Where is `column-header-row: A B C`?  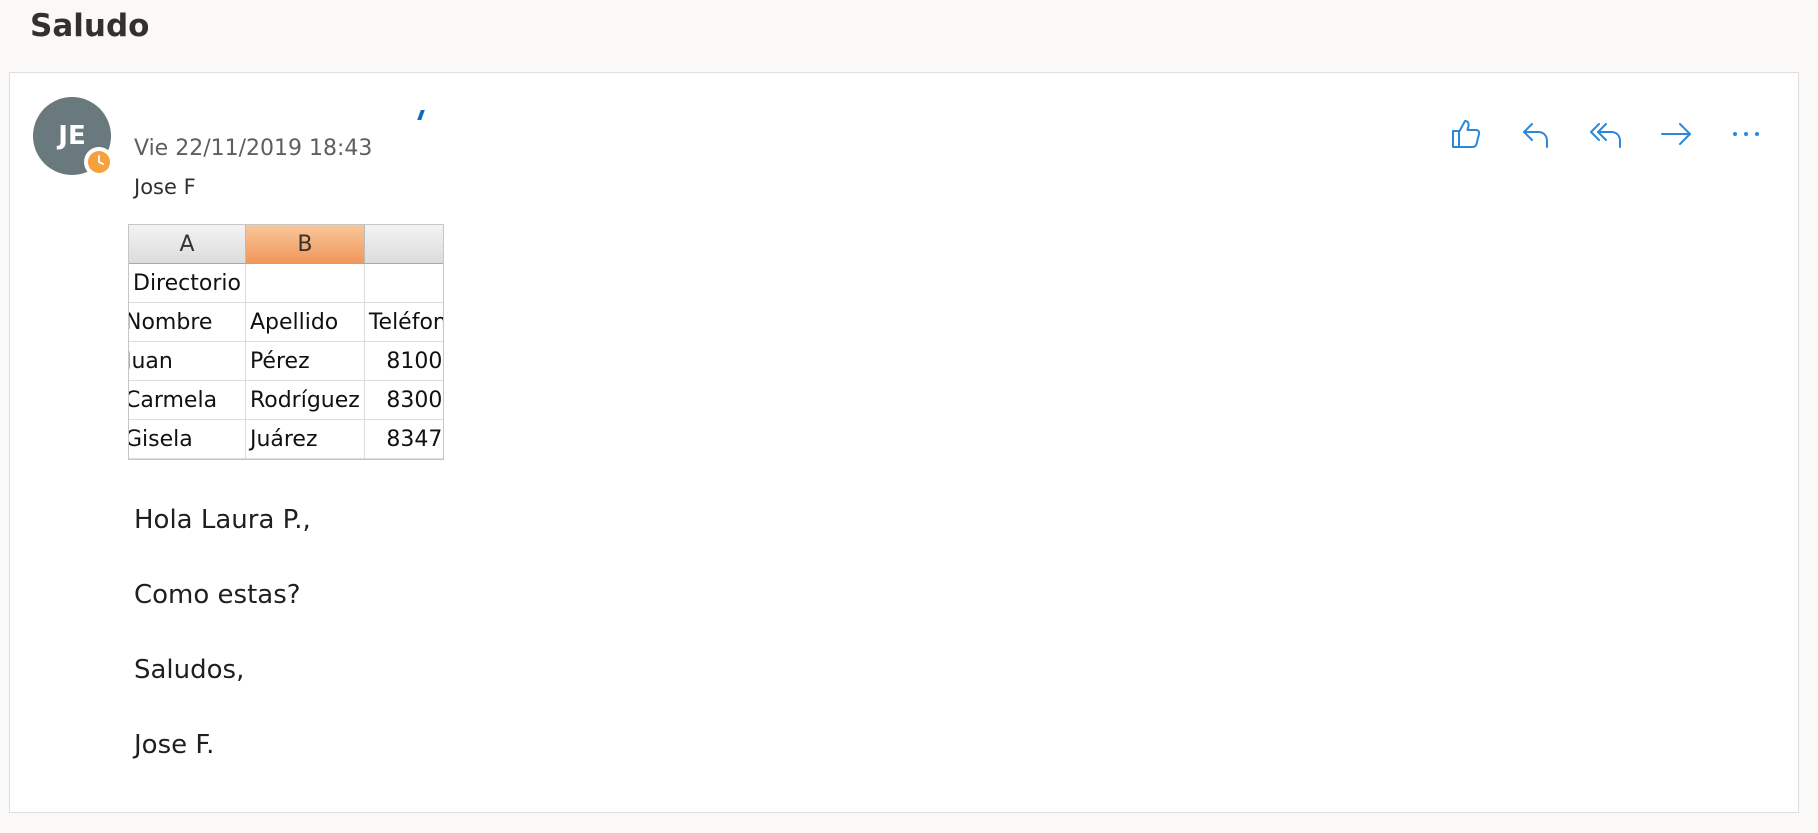
column-header-row: A B C is located at coordinates (286, 244).